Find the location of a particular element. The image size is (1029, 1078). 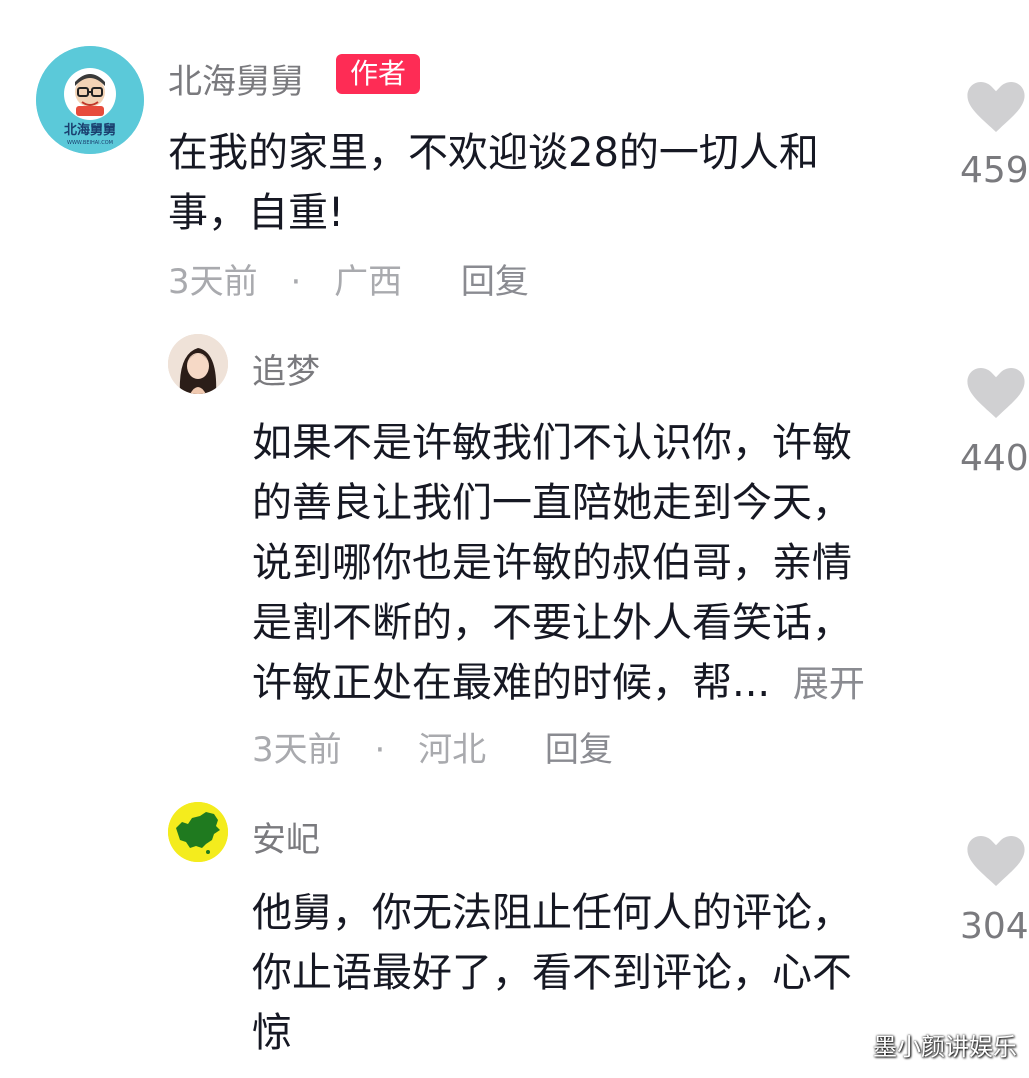

comment-location: 河北 is located at coordinates (452, 750).